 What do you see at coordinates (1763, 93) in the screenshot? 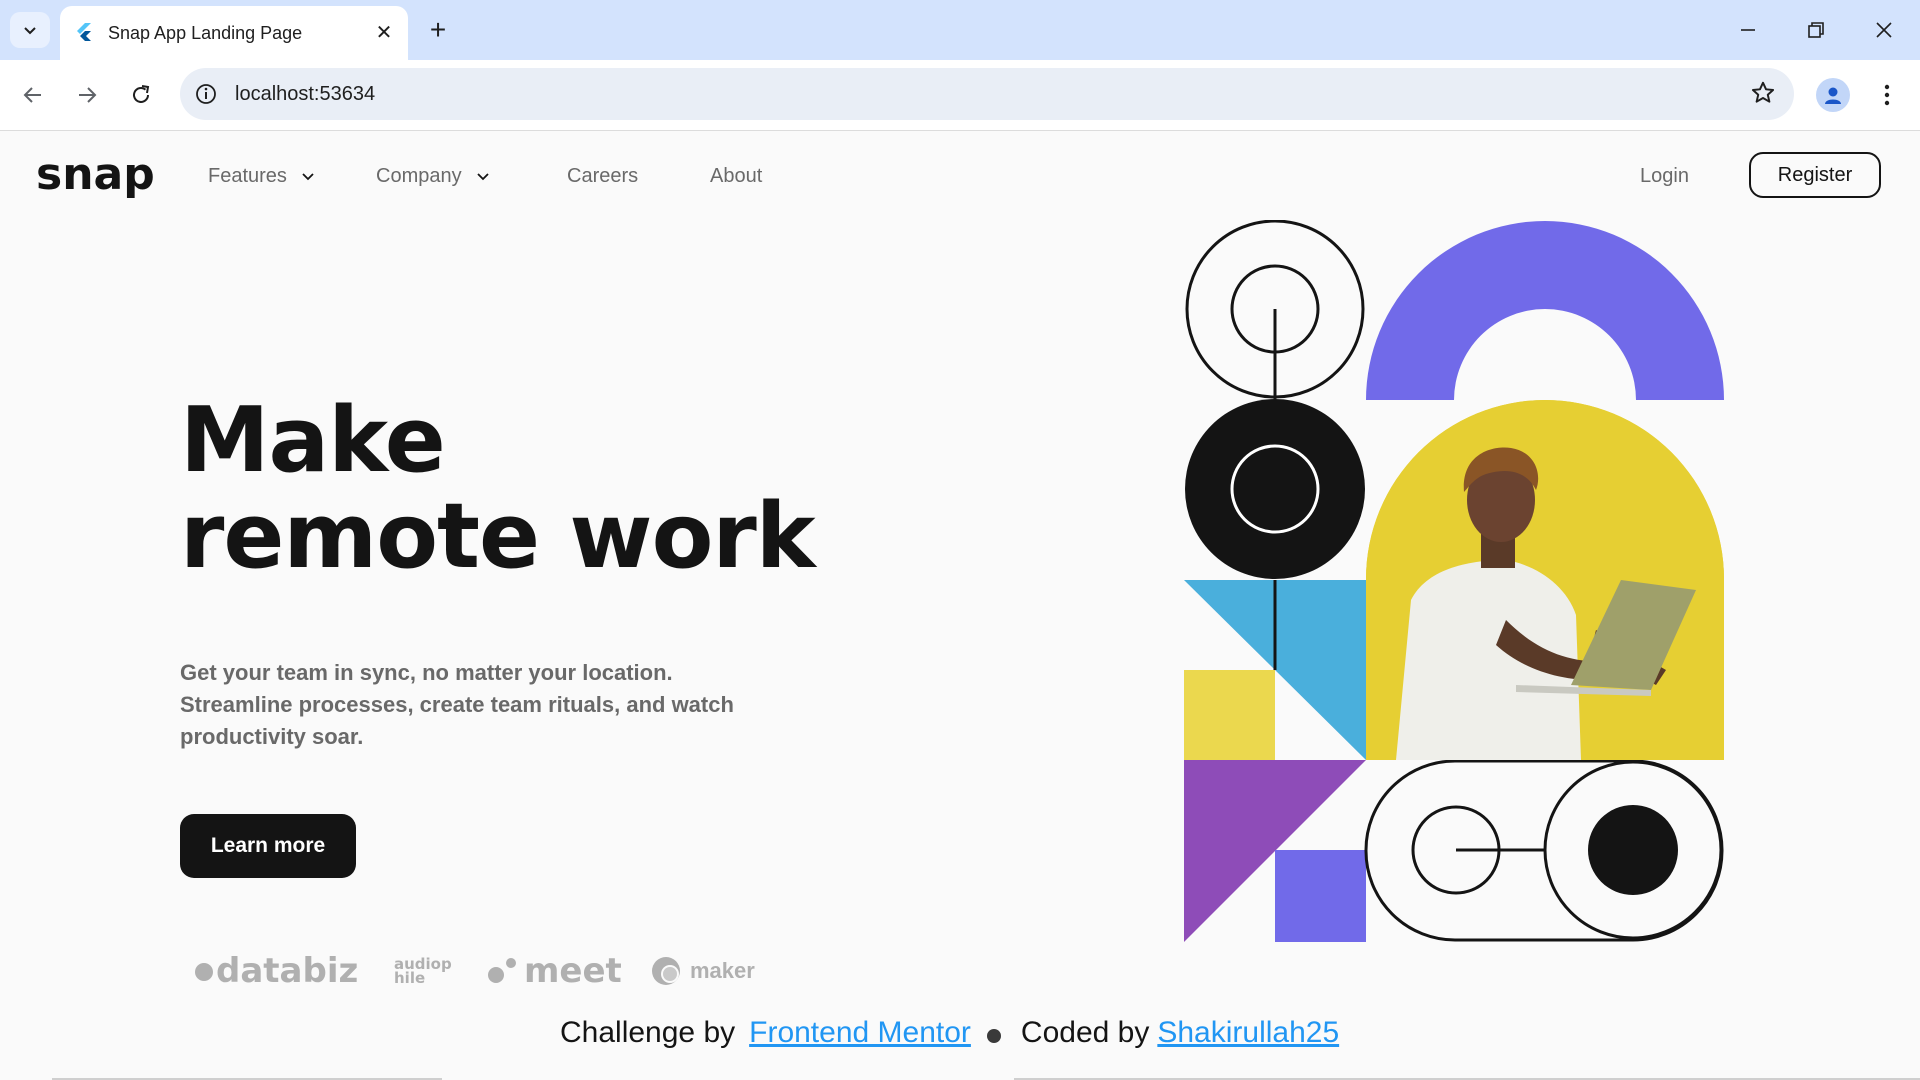
I see `bookmark-star-icon` at bounding box center [1763, 93].